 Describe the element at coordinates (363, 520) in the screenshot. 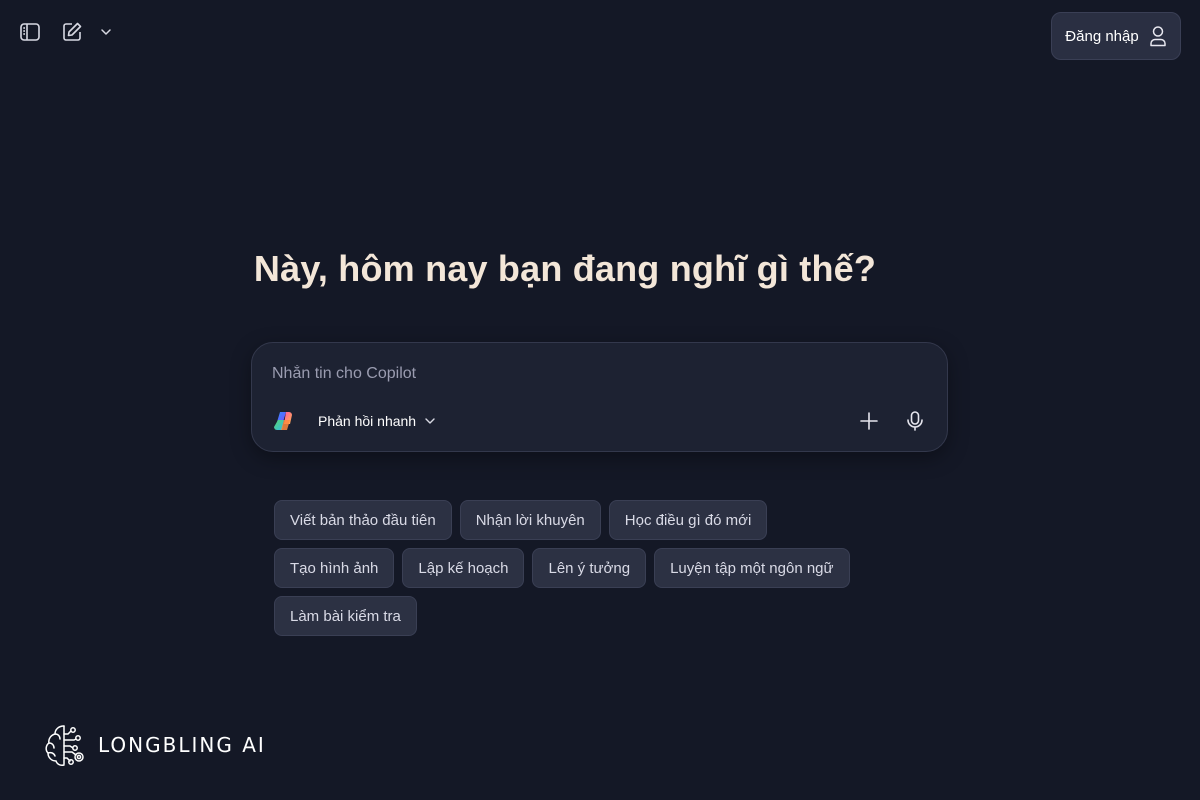

I see `suggestion-chip: Viết bản thảo đầu tiên` at that location.